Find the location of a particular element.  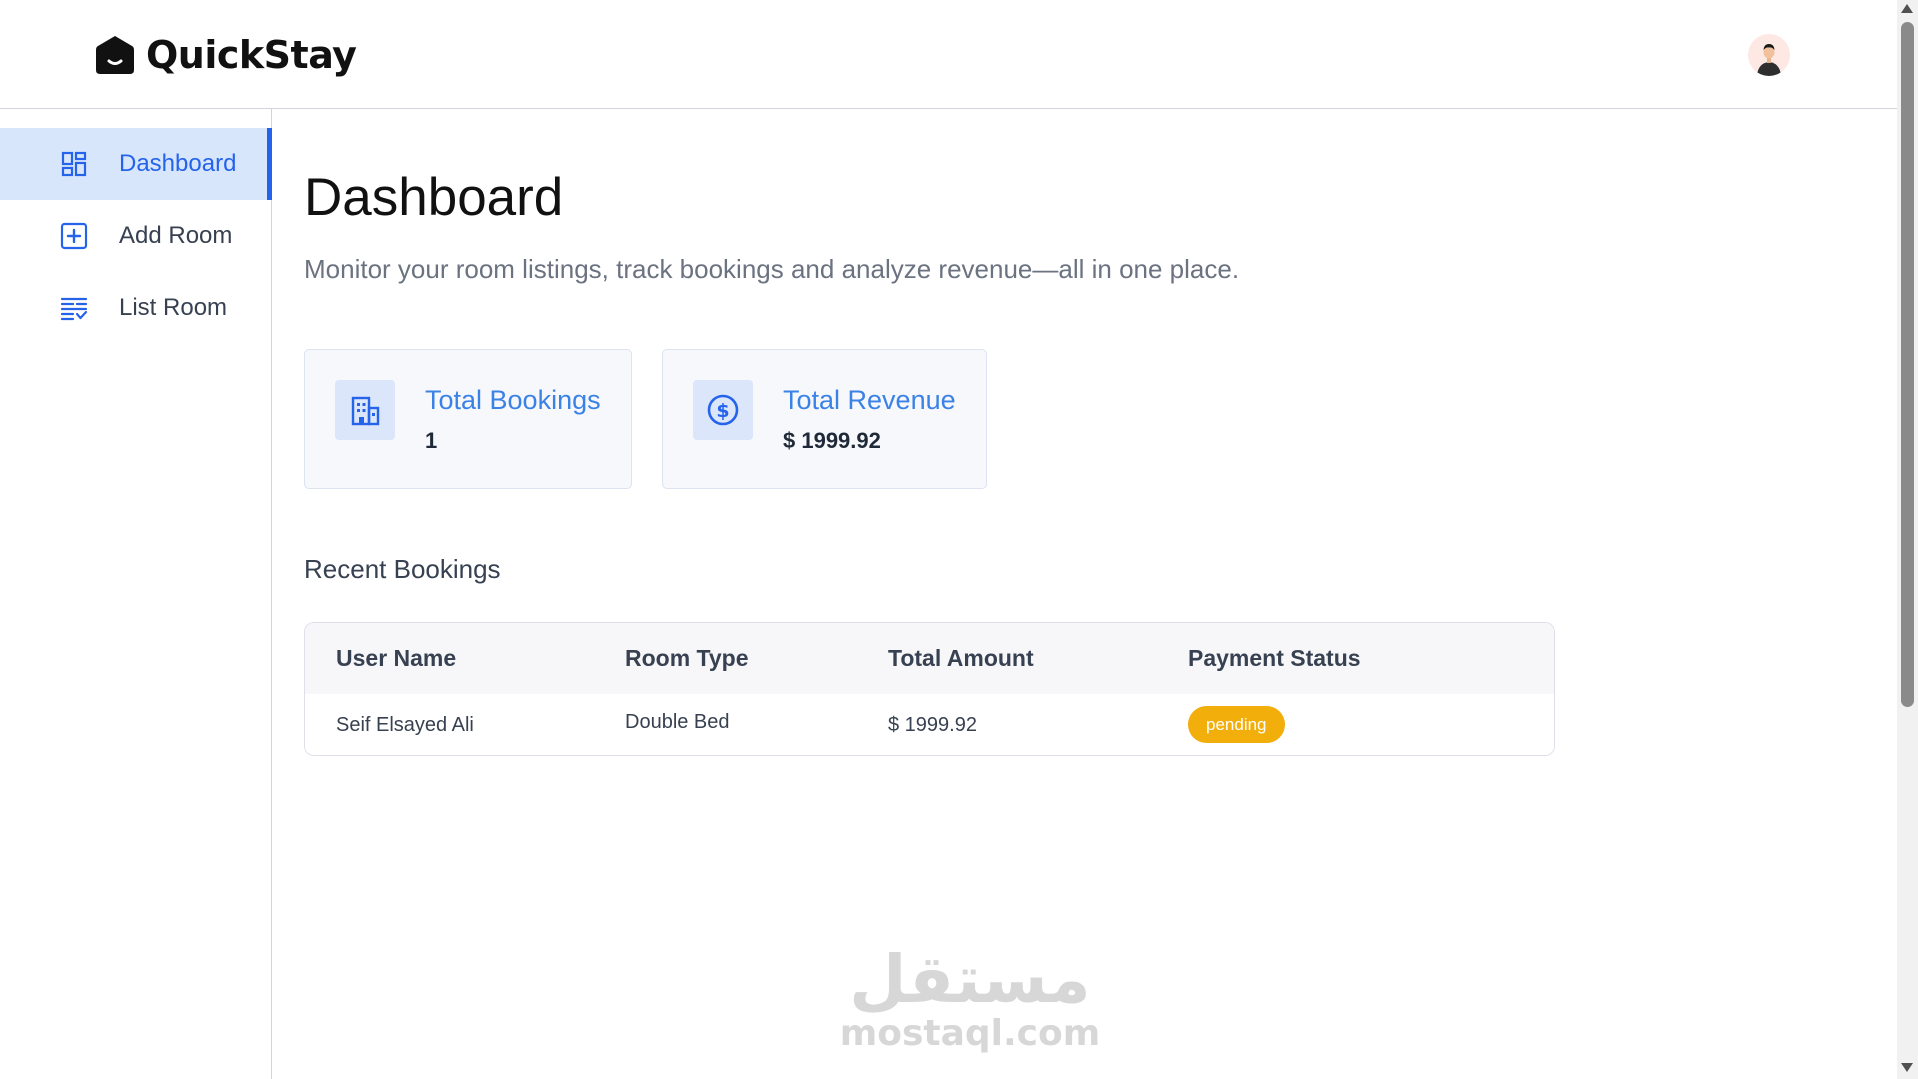

stat-value: 1 is located at coordinates (431, 440).